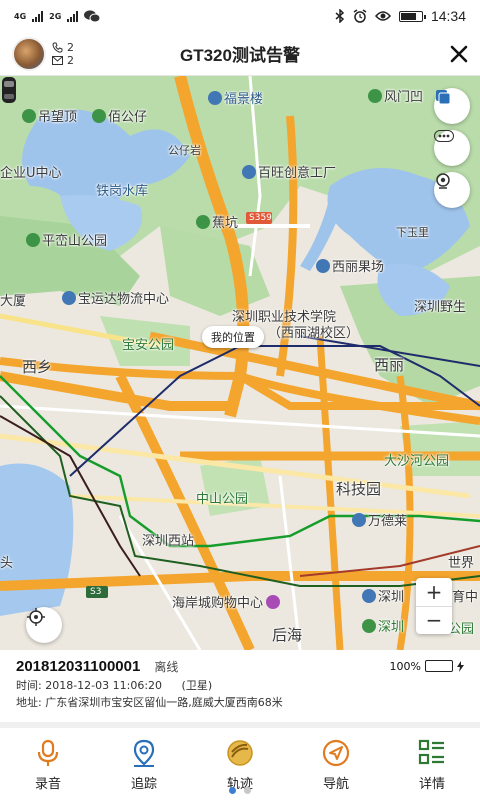  Describe the element at coordinates (37, 366) in the screenshot. I see `map-label-xixiang: 西乡` at that location.